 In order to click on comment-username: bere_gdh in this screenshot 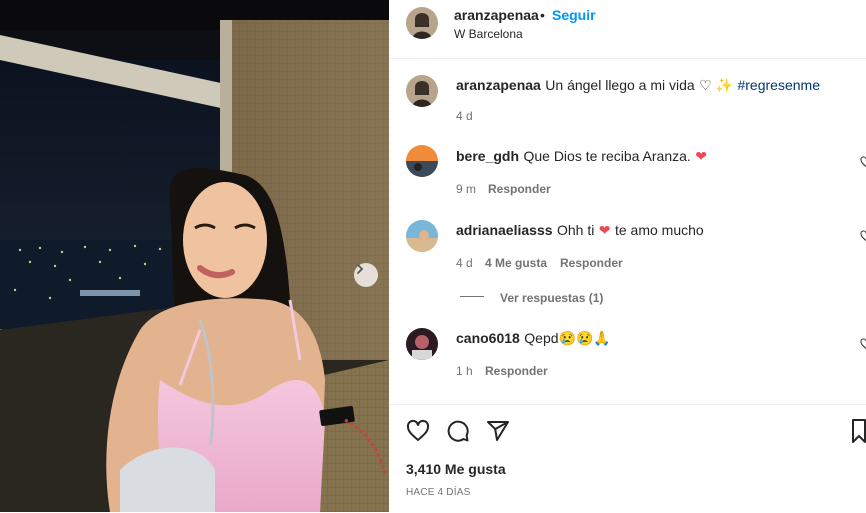, I will do `click(487, 156)`.